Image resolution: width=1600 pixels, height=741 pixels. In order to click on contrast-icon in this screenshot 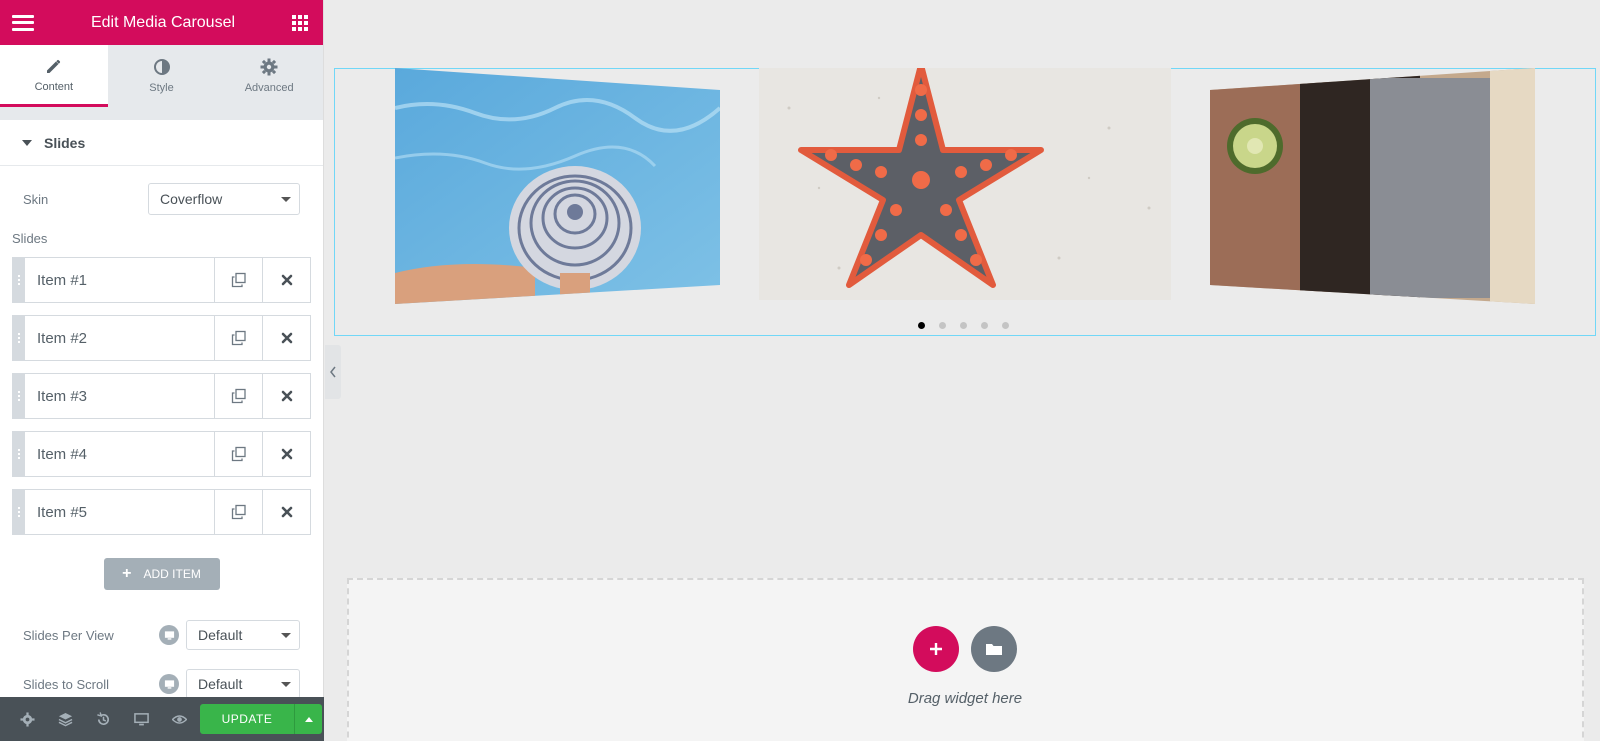, I will do `click(161, 67)`.